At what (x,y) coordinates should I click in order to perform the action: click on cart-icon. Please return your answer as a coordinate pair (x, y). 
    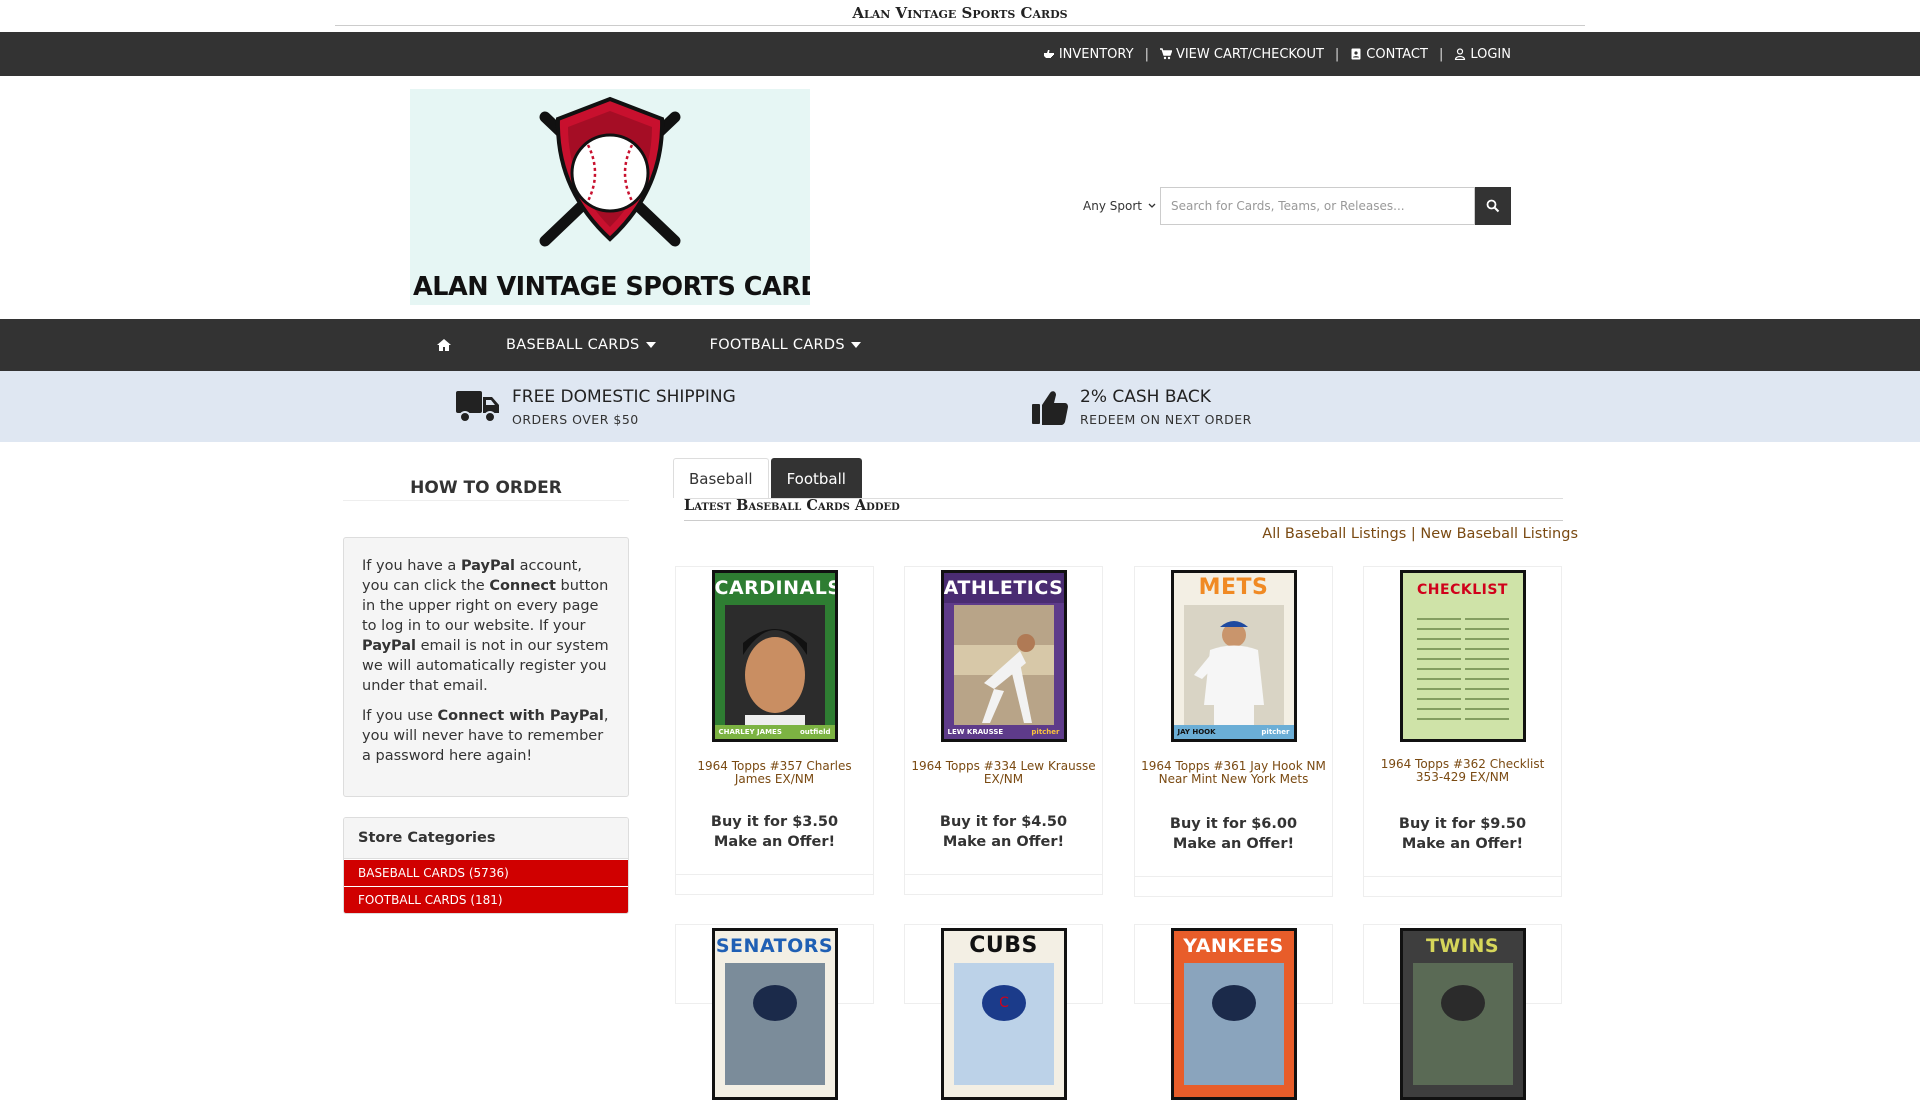
    Looking at the image, I should click on (1165, 54).